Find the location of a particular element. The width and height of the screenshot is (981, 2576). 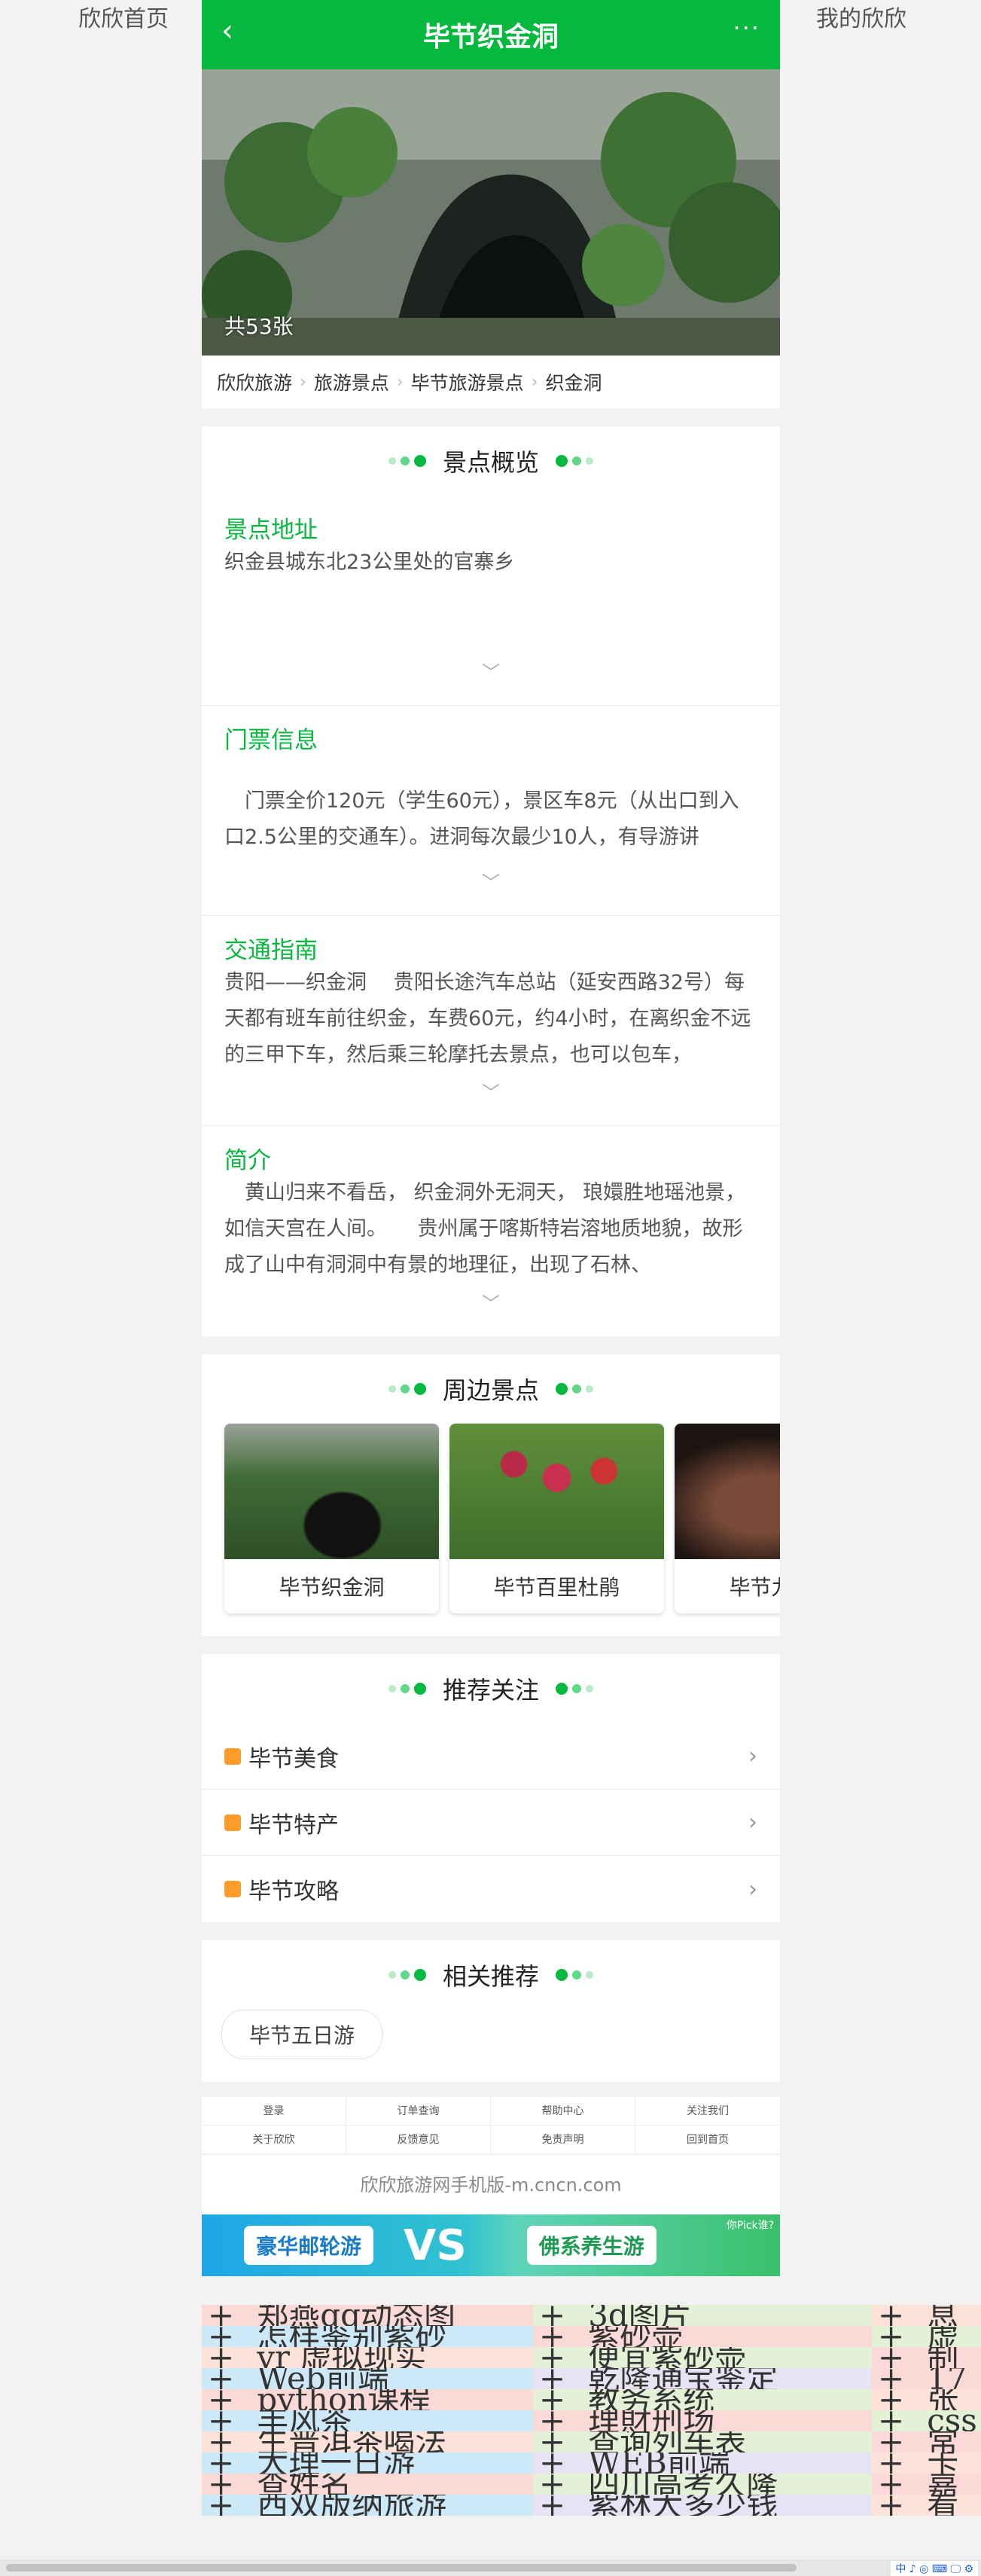

food-icon is located at coordinates (232, 1756).